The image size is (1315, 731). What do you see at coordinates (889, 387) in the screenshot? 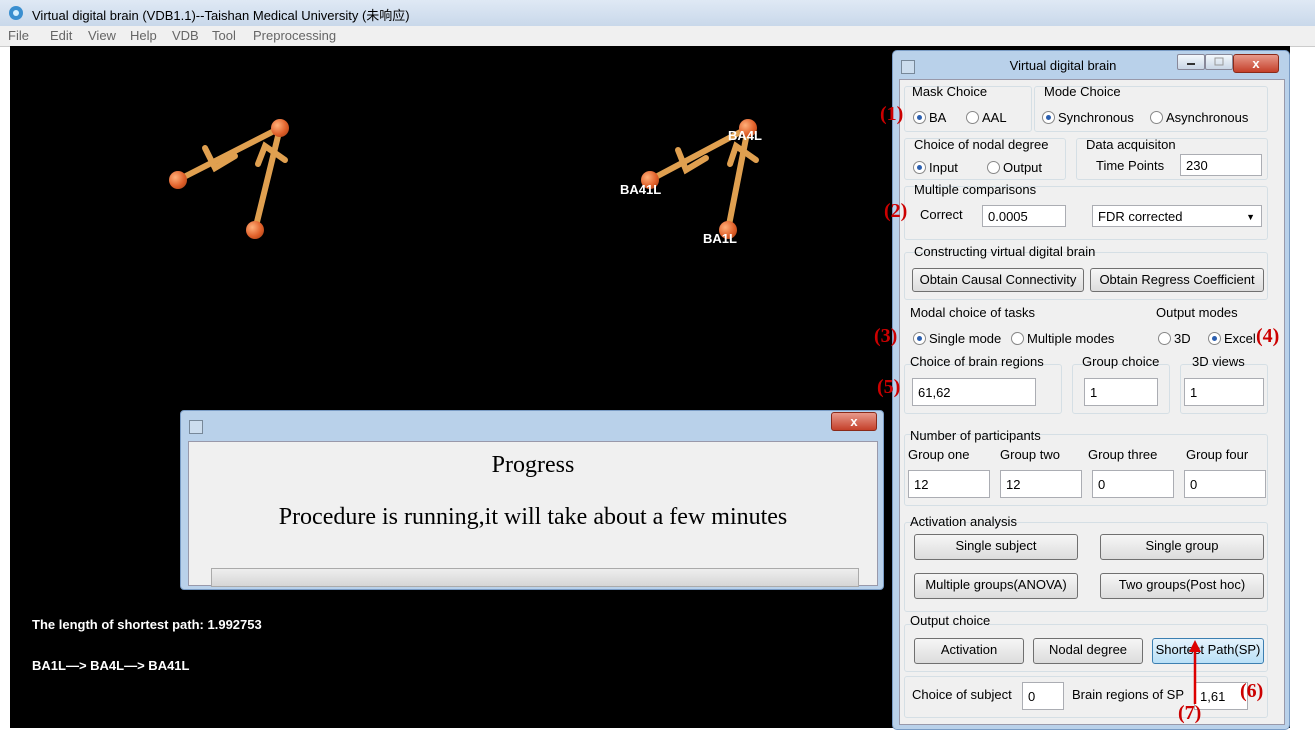
I see `annotation-5: (5)` at bounding box center [889, 387].